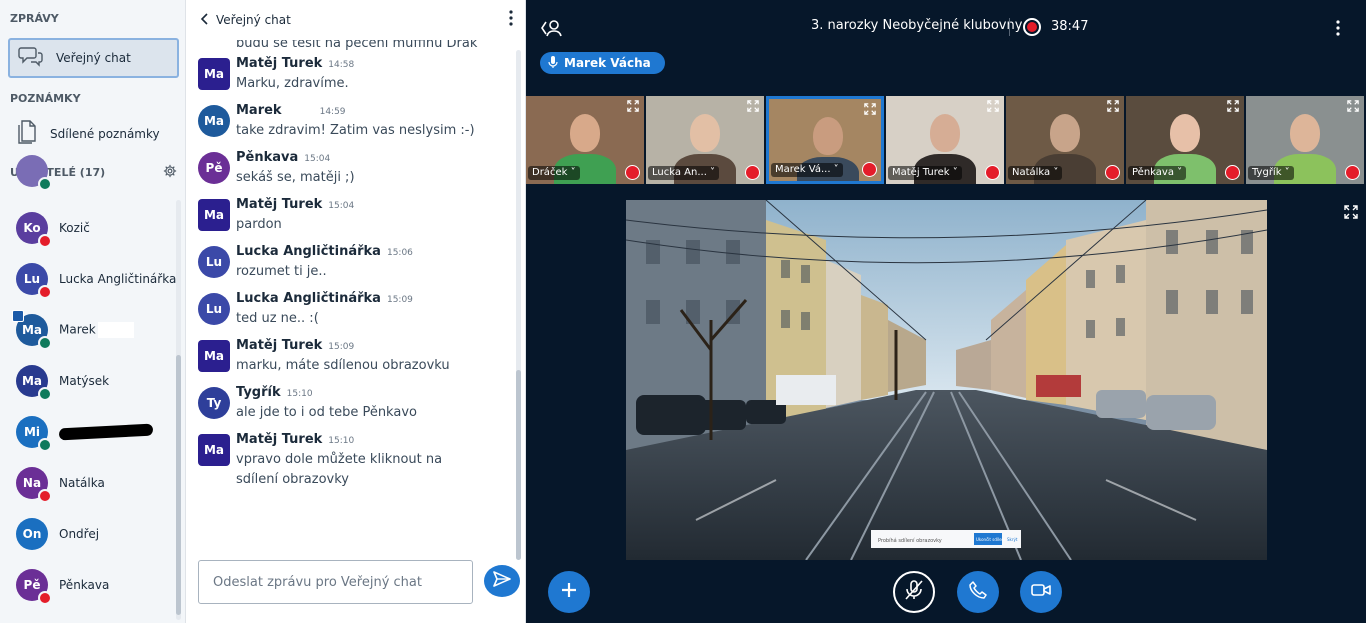  I want to click on hide-share-bar-label: Skrýt, so click(1012, 539).